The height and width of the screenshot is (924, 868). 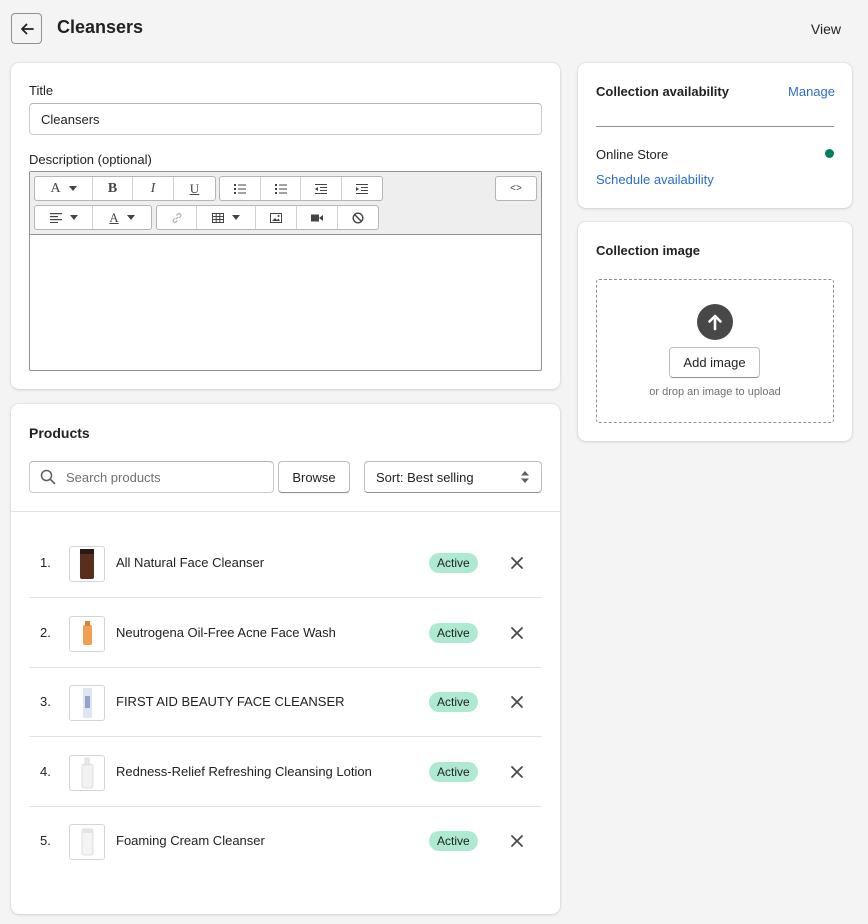 What do you see at coordinates (64, 188) in the screenshot?
I see `font-button: A` at bounding box center [64, 188].